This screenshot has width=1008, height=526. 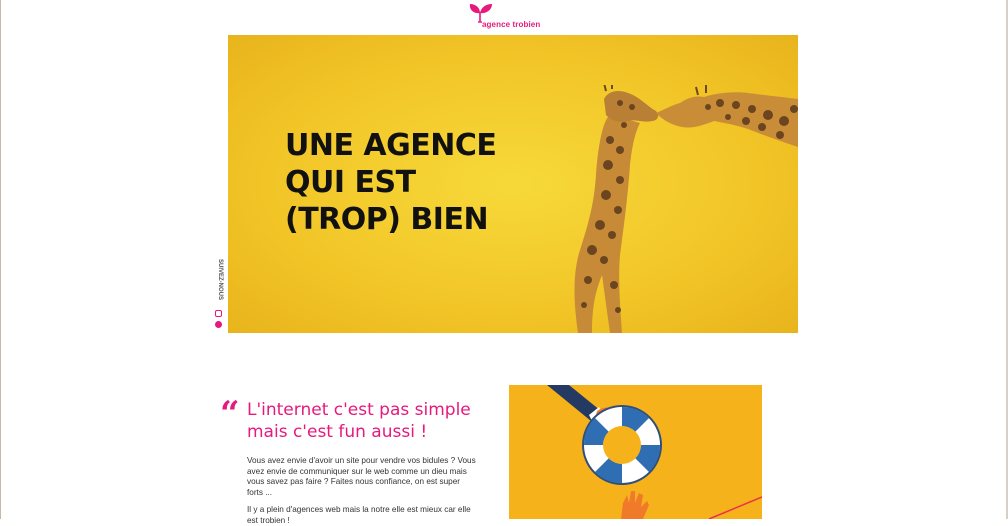 What do you see at coordinates (218, 313) in the screenshot?
I see `instagram-icon` at bounding box center [218, 313].